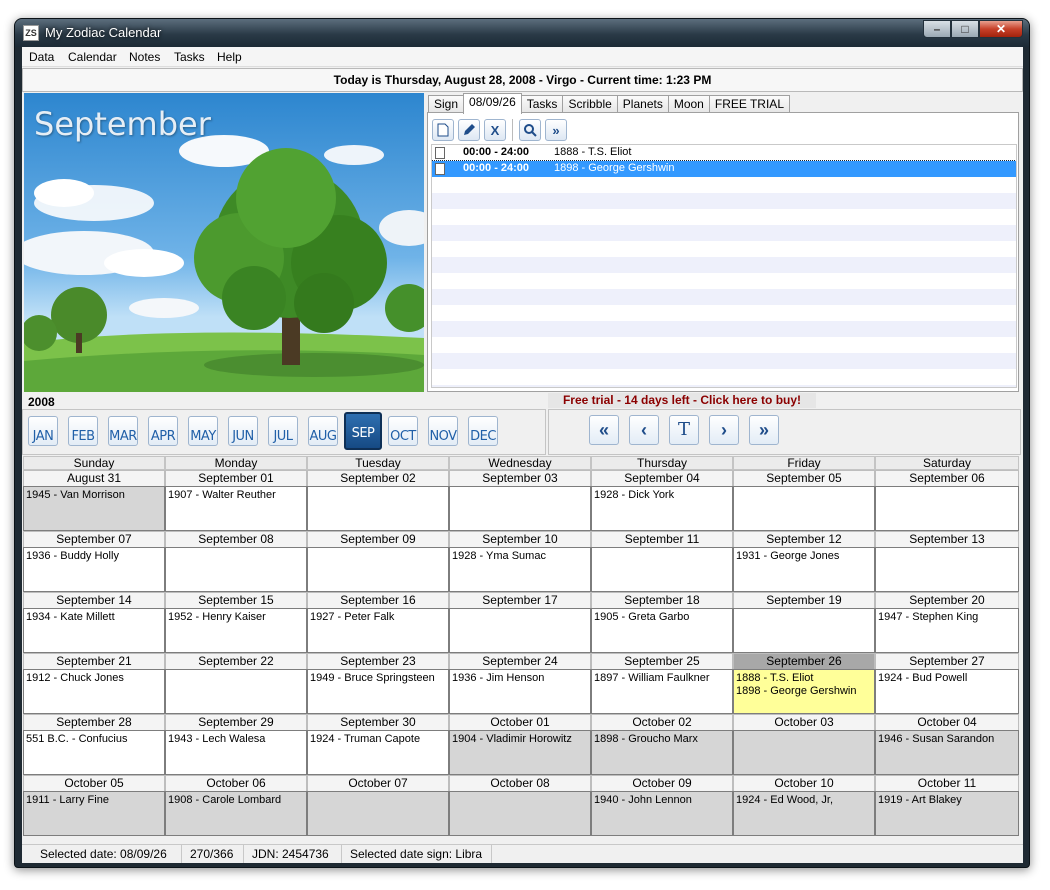 The height and width of the screenshot is (890, 1050). I want to click on calendar-day-cell: September 23 1949 - Bruce Springsteen, so click(378, 683).